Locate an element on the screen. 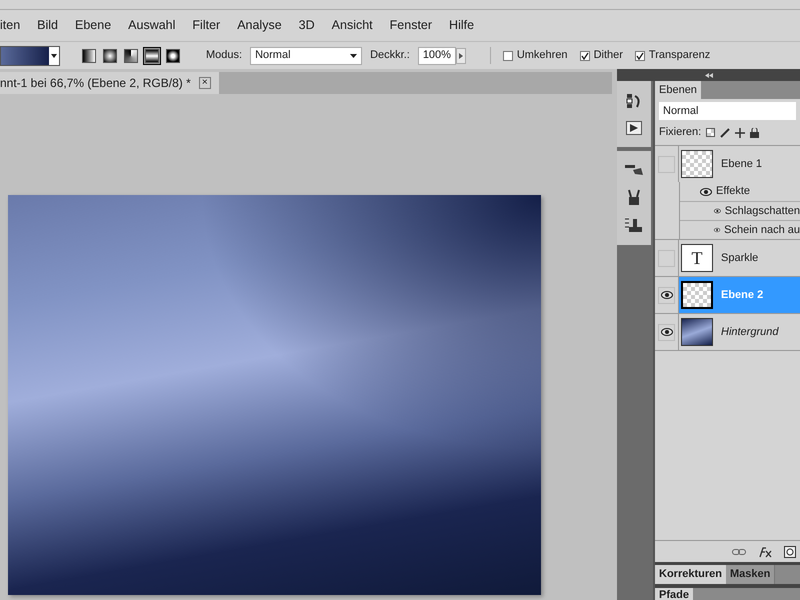 This screenshot has width=800, height=600. menu-item: Analyse is located at coordinates (259, 25).